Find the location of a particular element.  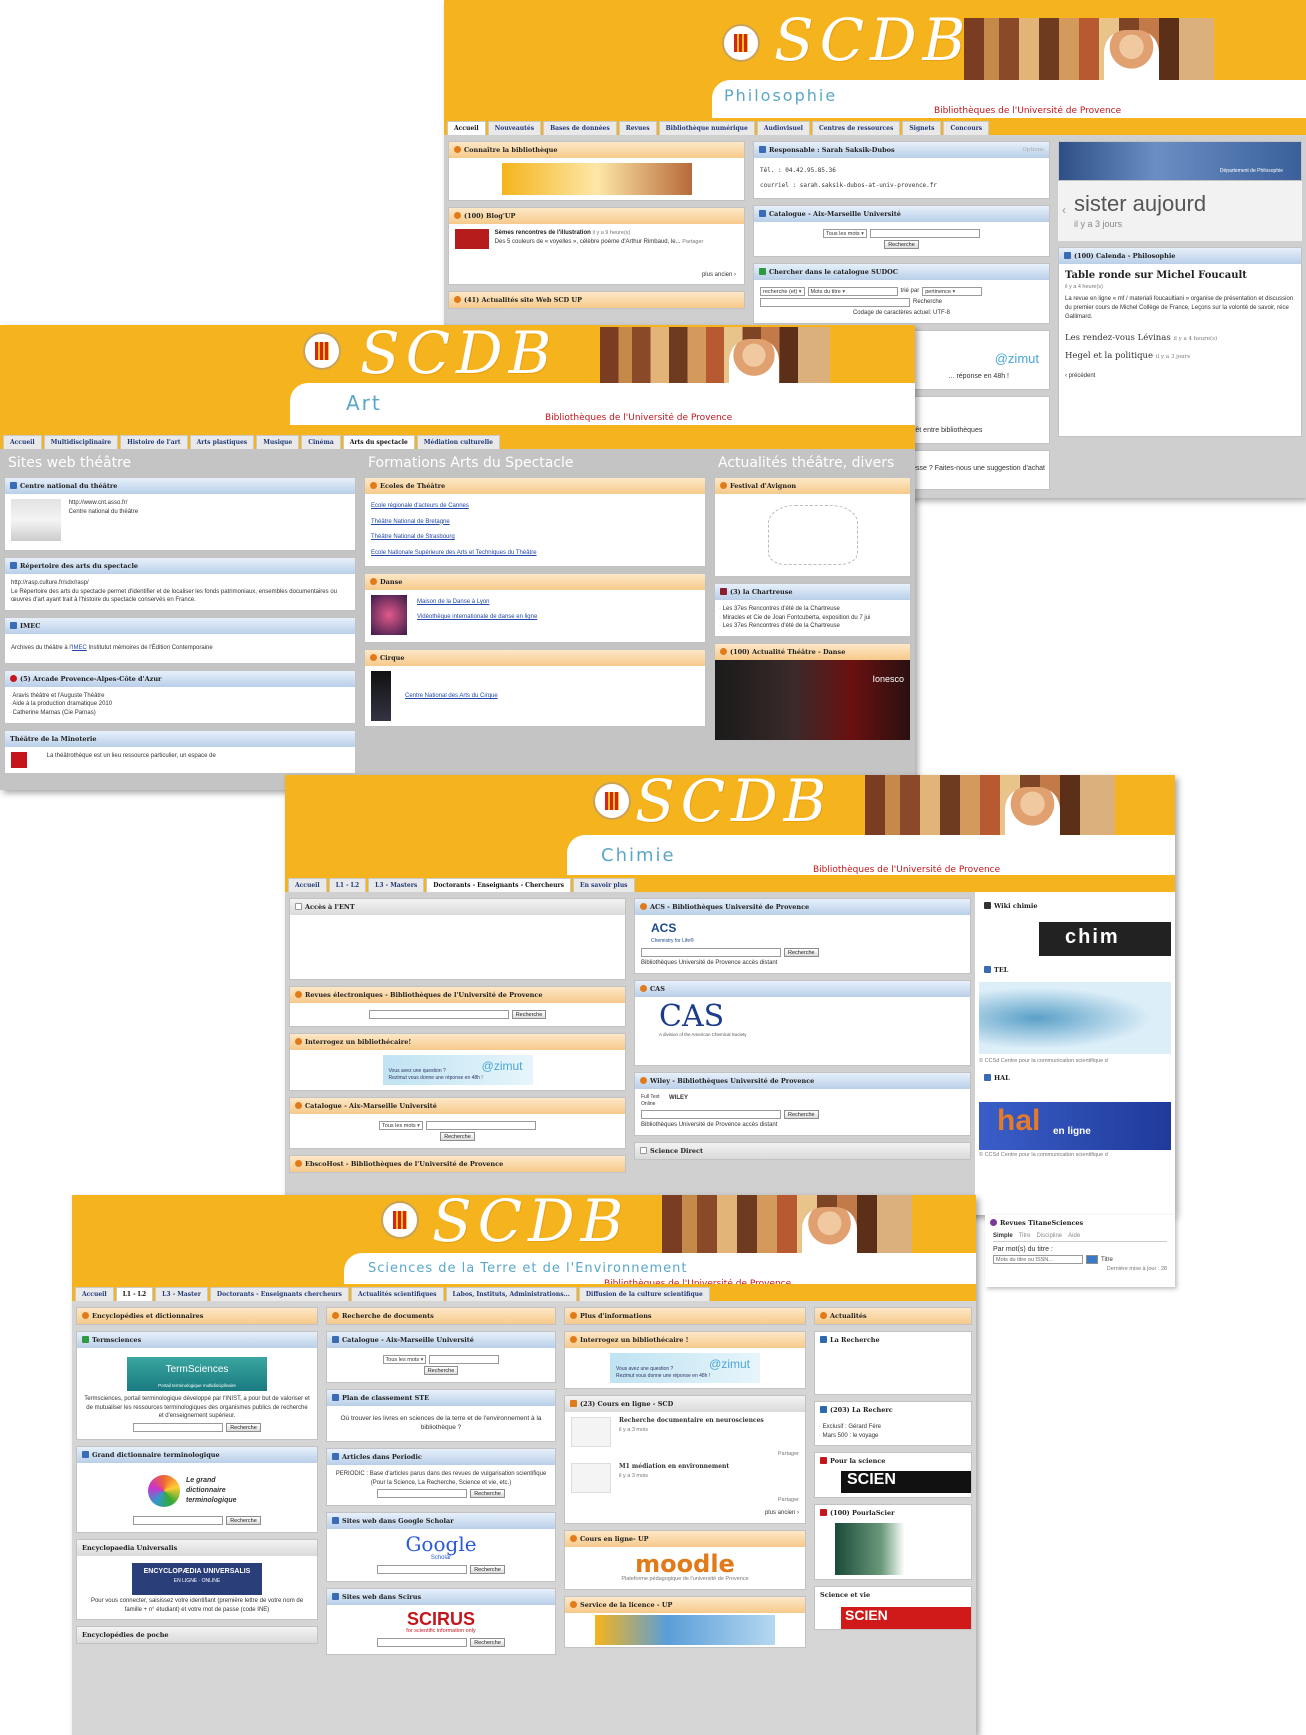

previous-link: ‹ précédent is located at coordinates (1180, 376).